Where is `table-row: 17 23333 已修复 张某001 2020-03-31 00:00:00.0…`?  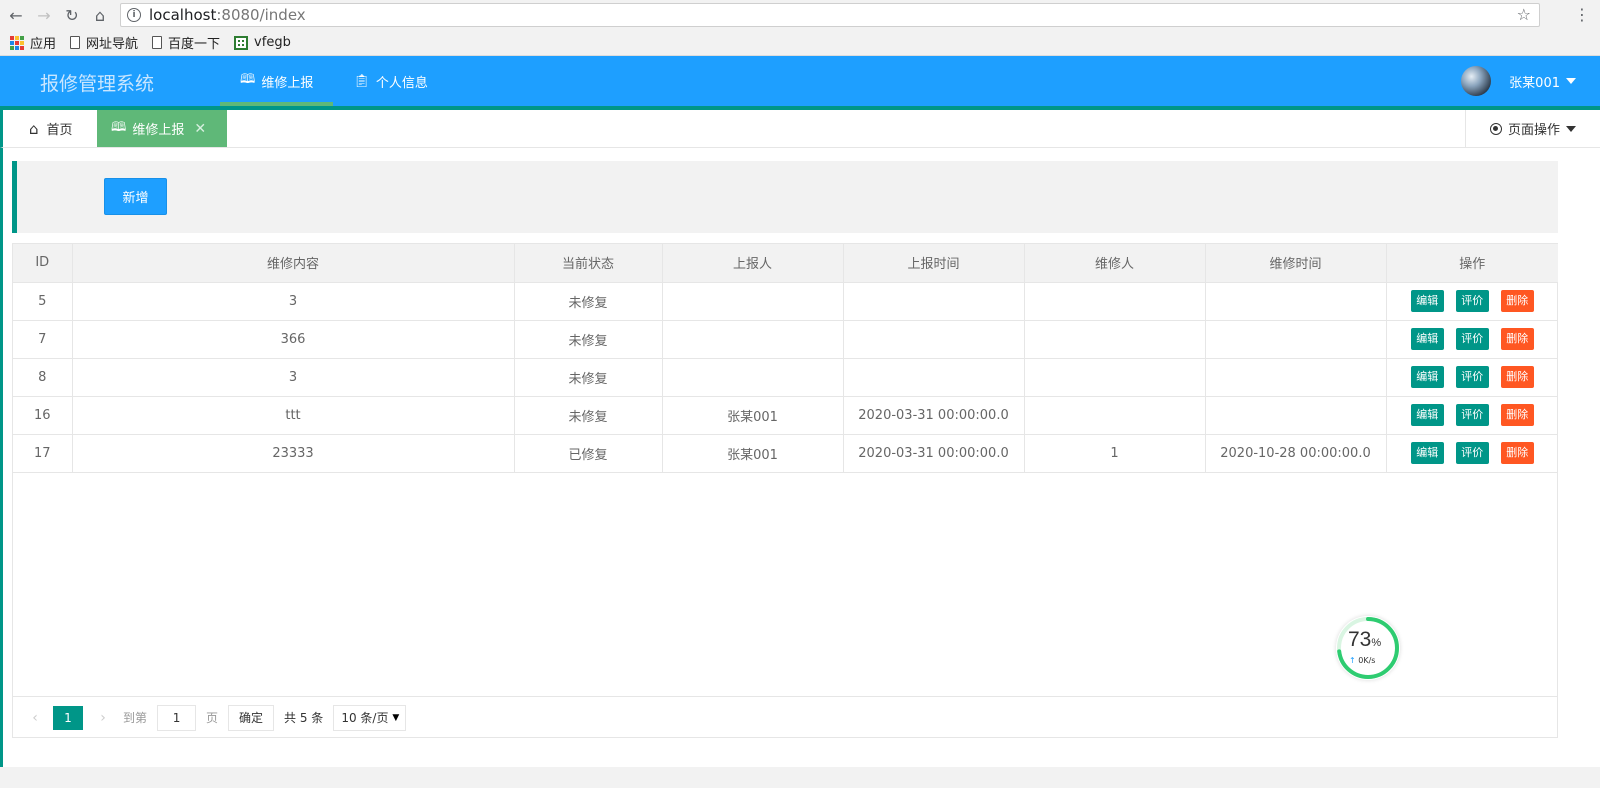
table-row: 17 23333 已修复 张某001 2020-03-31 00:00:00.0… is located at coordinates (785, 453).